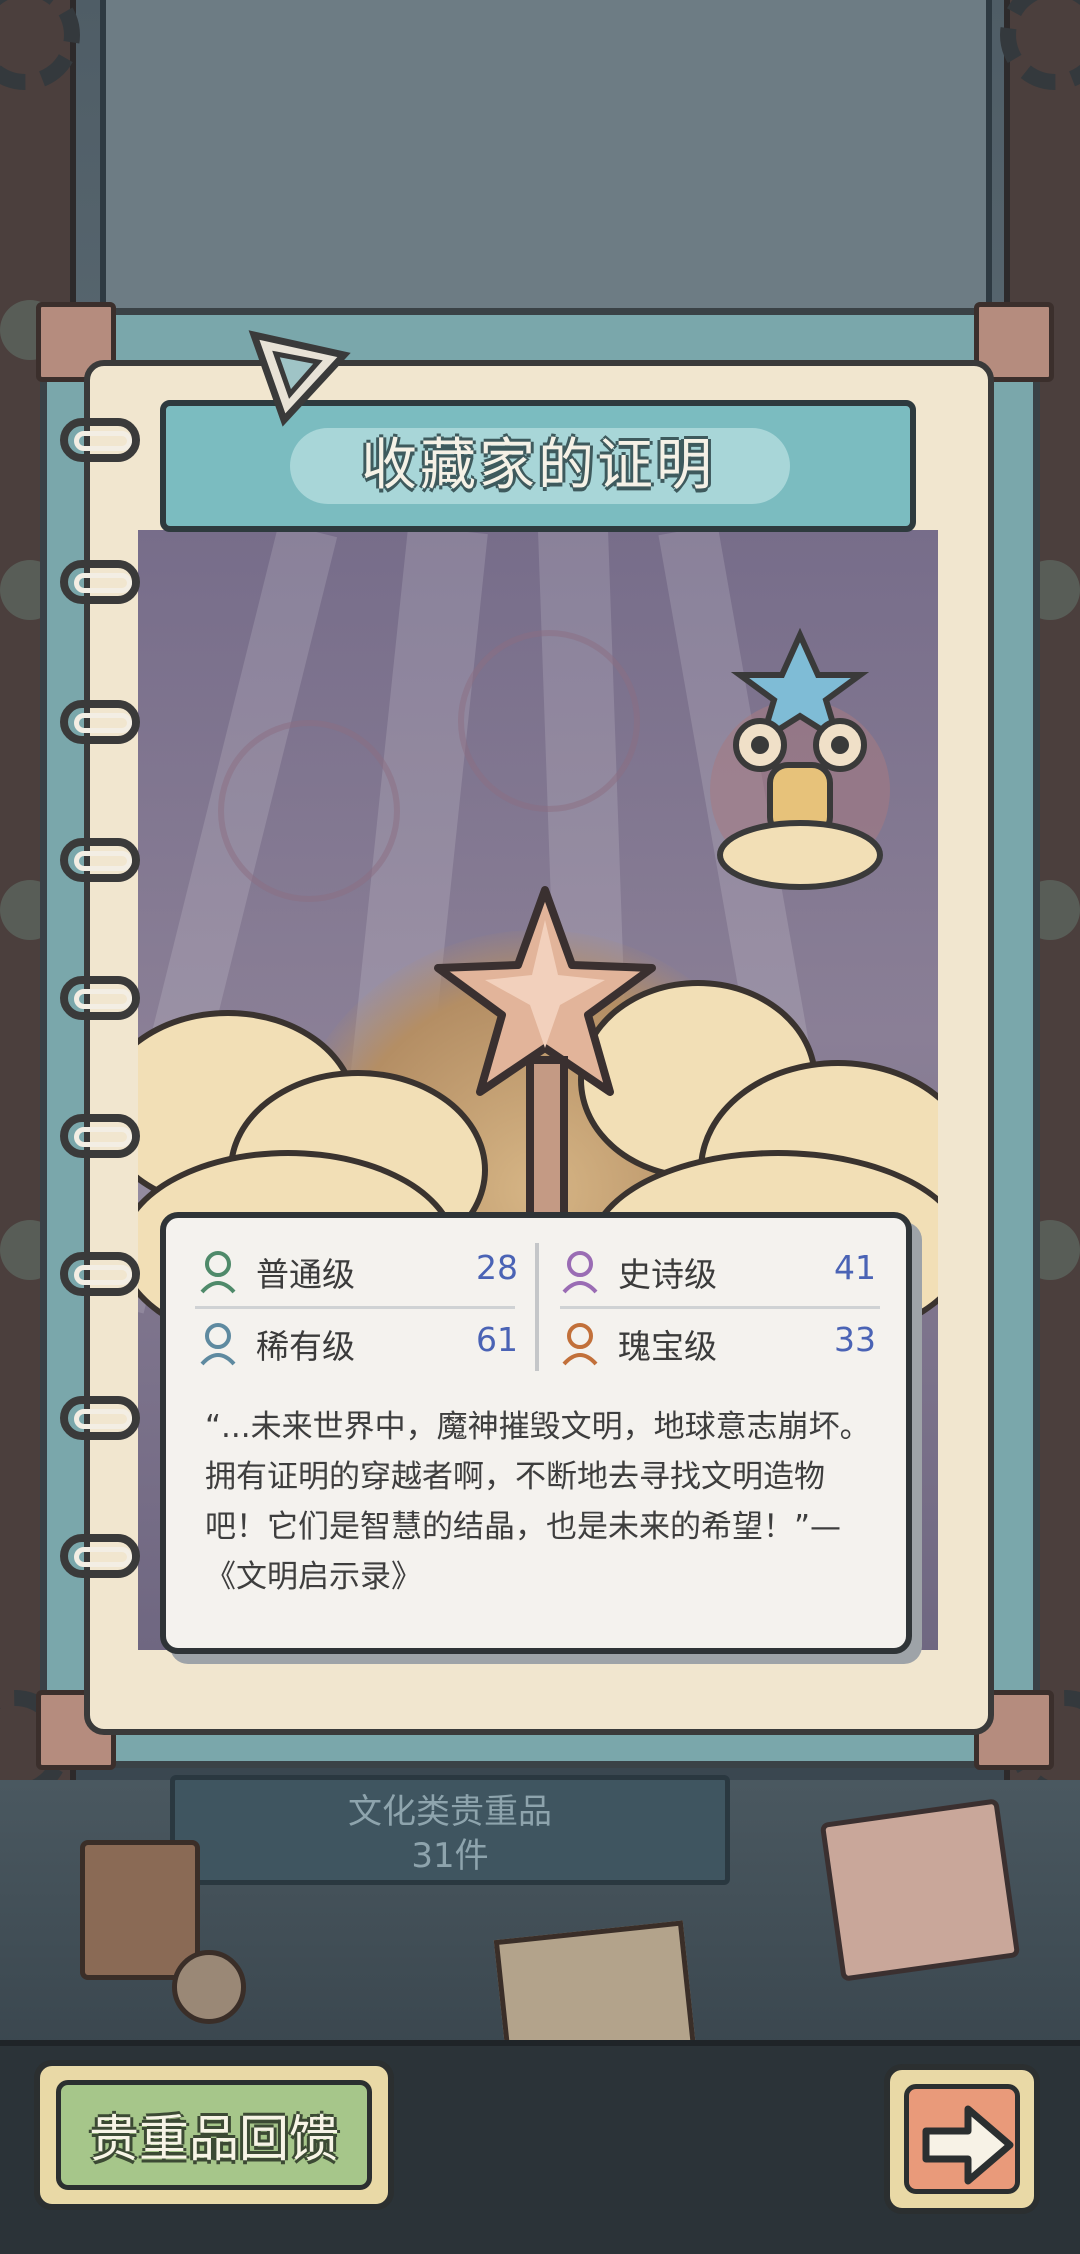  I want to click on shelf-sign-count: 31件, so click(450, 1856).